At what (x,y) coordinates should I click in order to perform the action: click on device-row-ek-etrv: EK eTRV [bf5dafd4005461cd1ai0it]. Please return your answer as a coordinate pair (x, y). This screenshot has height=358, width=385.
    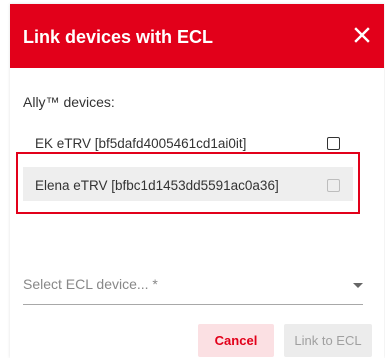
    Looking at the image, I should click on (188, 144).